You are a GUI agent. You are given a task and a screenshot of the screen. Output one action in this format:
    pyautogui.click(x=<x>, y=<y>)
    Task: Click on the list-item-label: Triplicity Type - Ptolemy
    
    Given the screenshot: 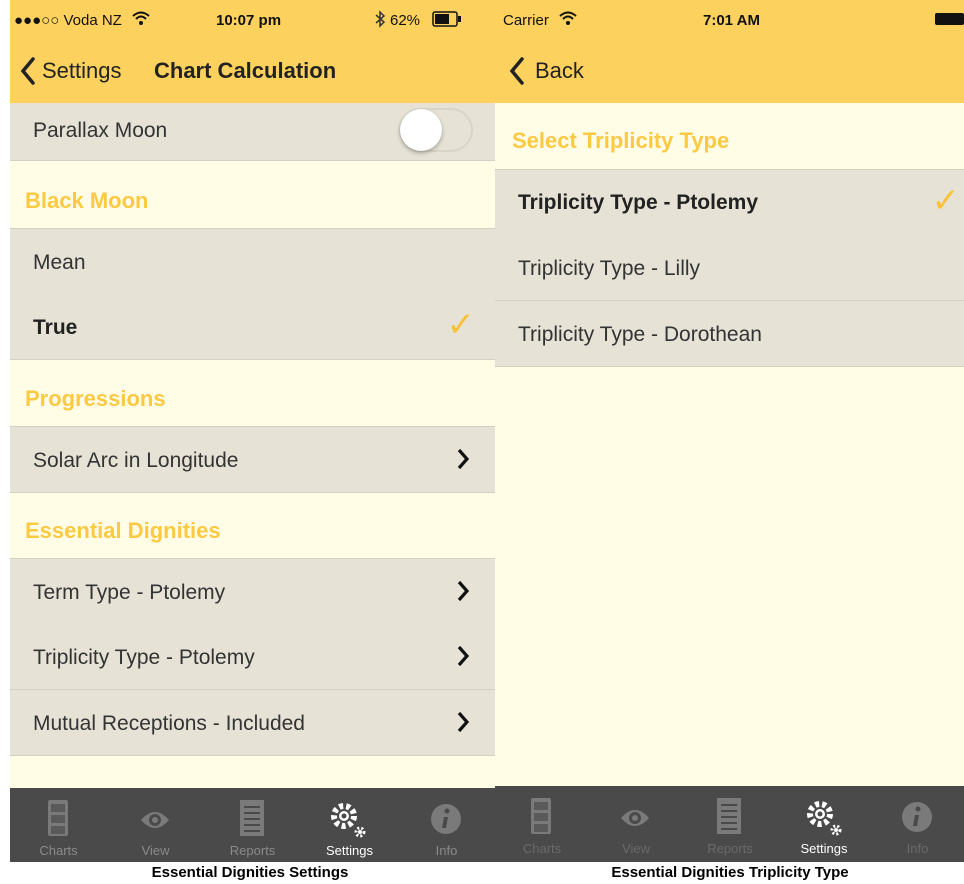 What is the action you would take?
    pyautogui.click(x=144, y=657)
    